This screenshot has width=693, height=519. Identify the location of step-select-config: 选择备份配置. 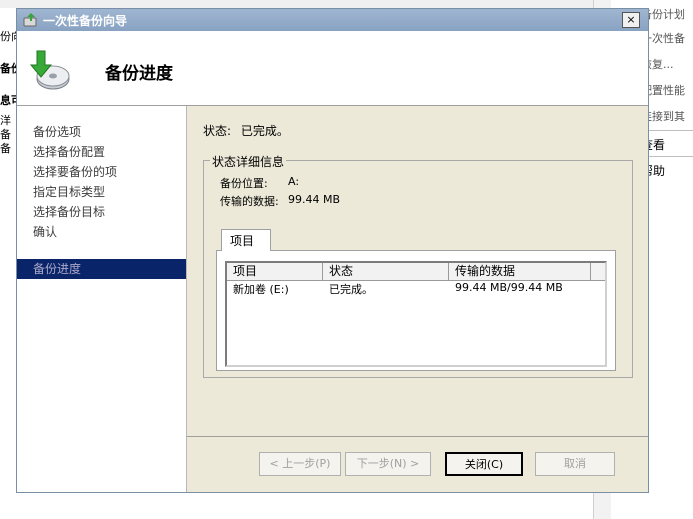
(101, 152).